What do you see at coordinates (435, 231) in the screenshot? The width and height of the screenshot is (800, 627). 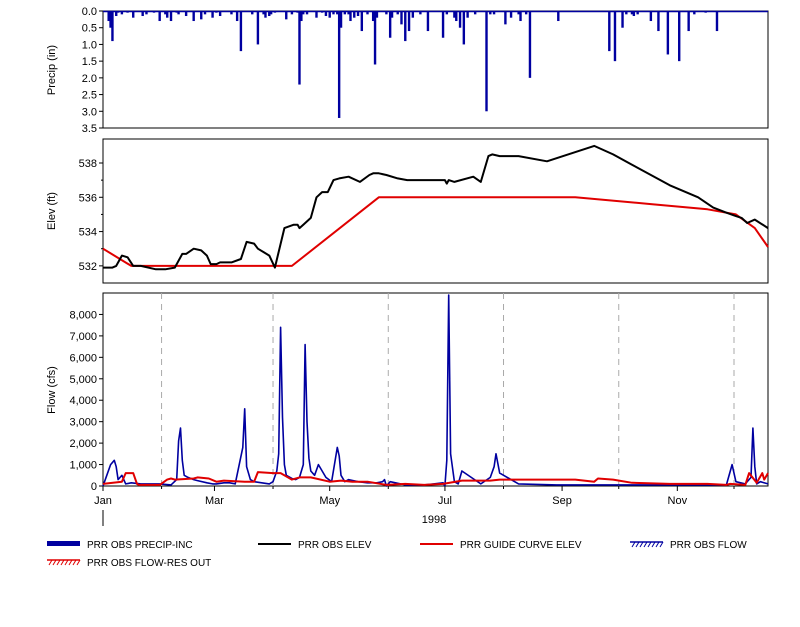 I see `elev-guide-curve-line` at bounding box center [435, 231].